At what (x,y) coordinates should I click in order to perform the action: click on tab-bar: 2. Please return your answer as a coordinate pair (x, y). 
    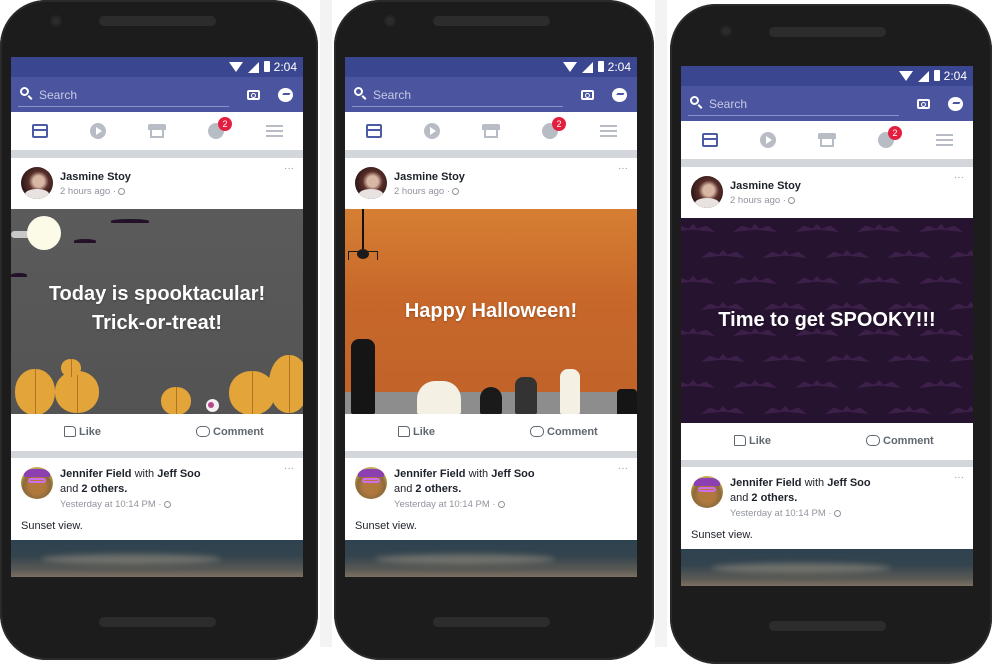
    Looking at the image, I should click on (827, 140).